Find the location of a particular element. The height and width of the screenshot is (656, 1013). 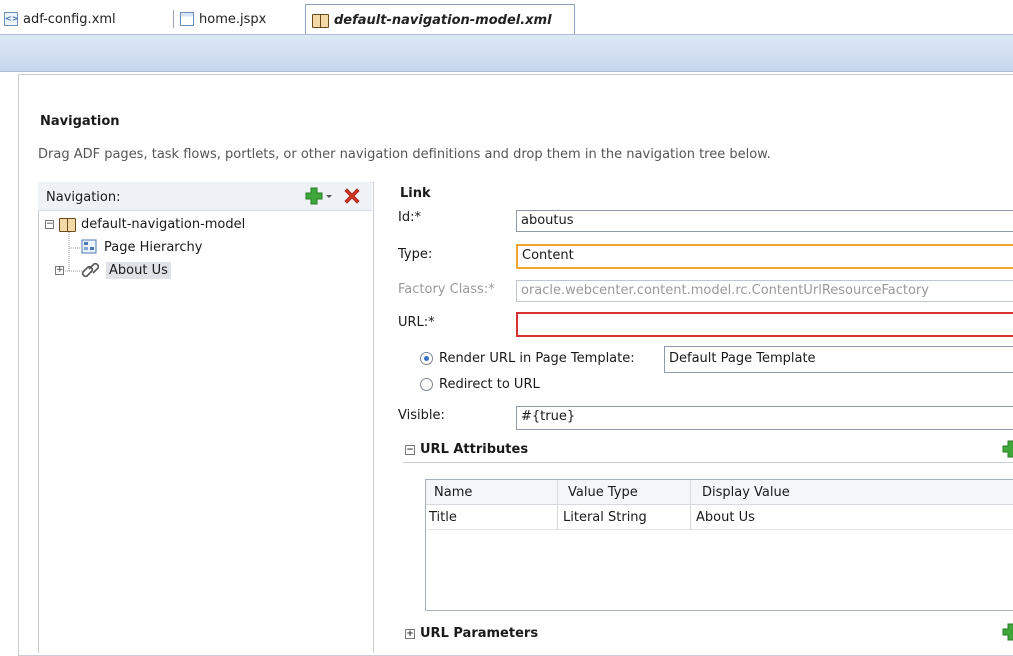

delete-resource-button is located at coordinates (352, 198).